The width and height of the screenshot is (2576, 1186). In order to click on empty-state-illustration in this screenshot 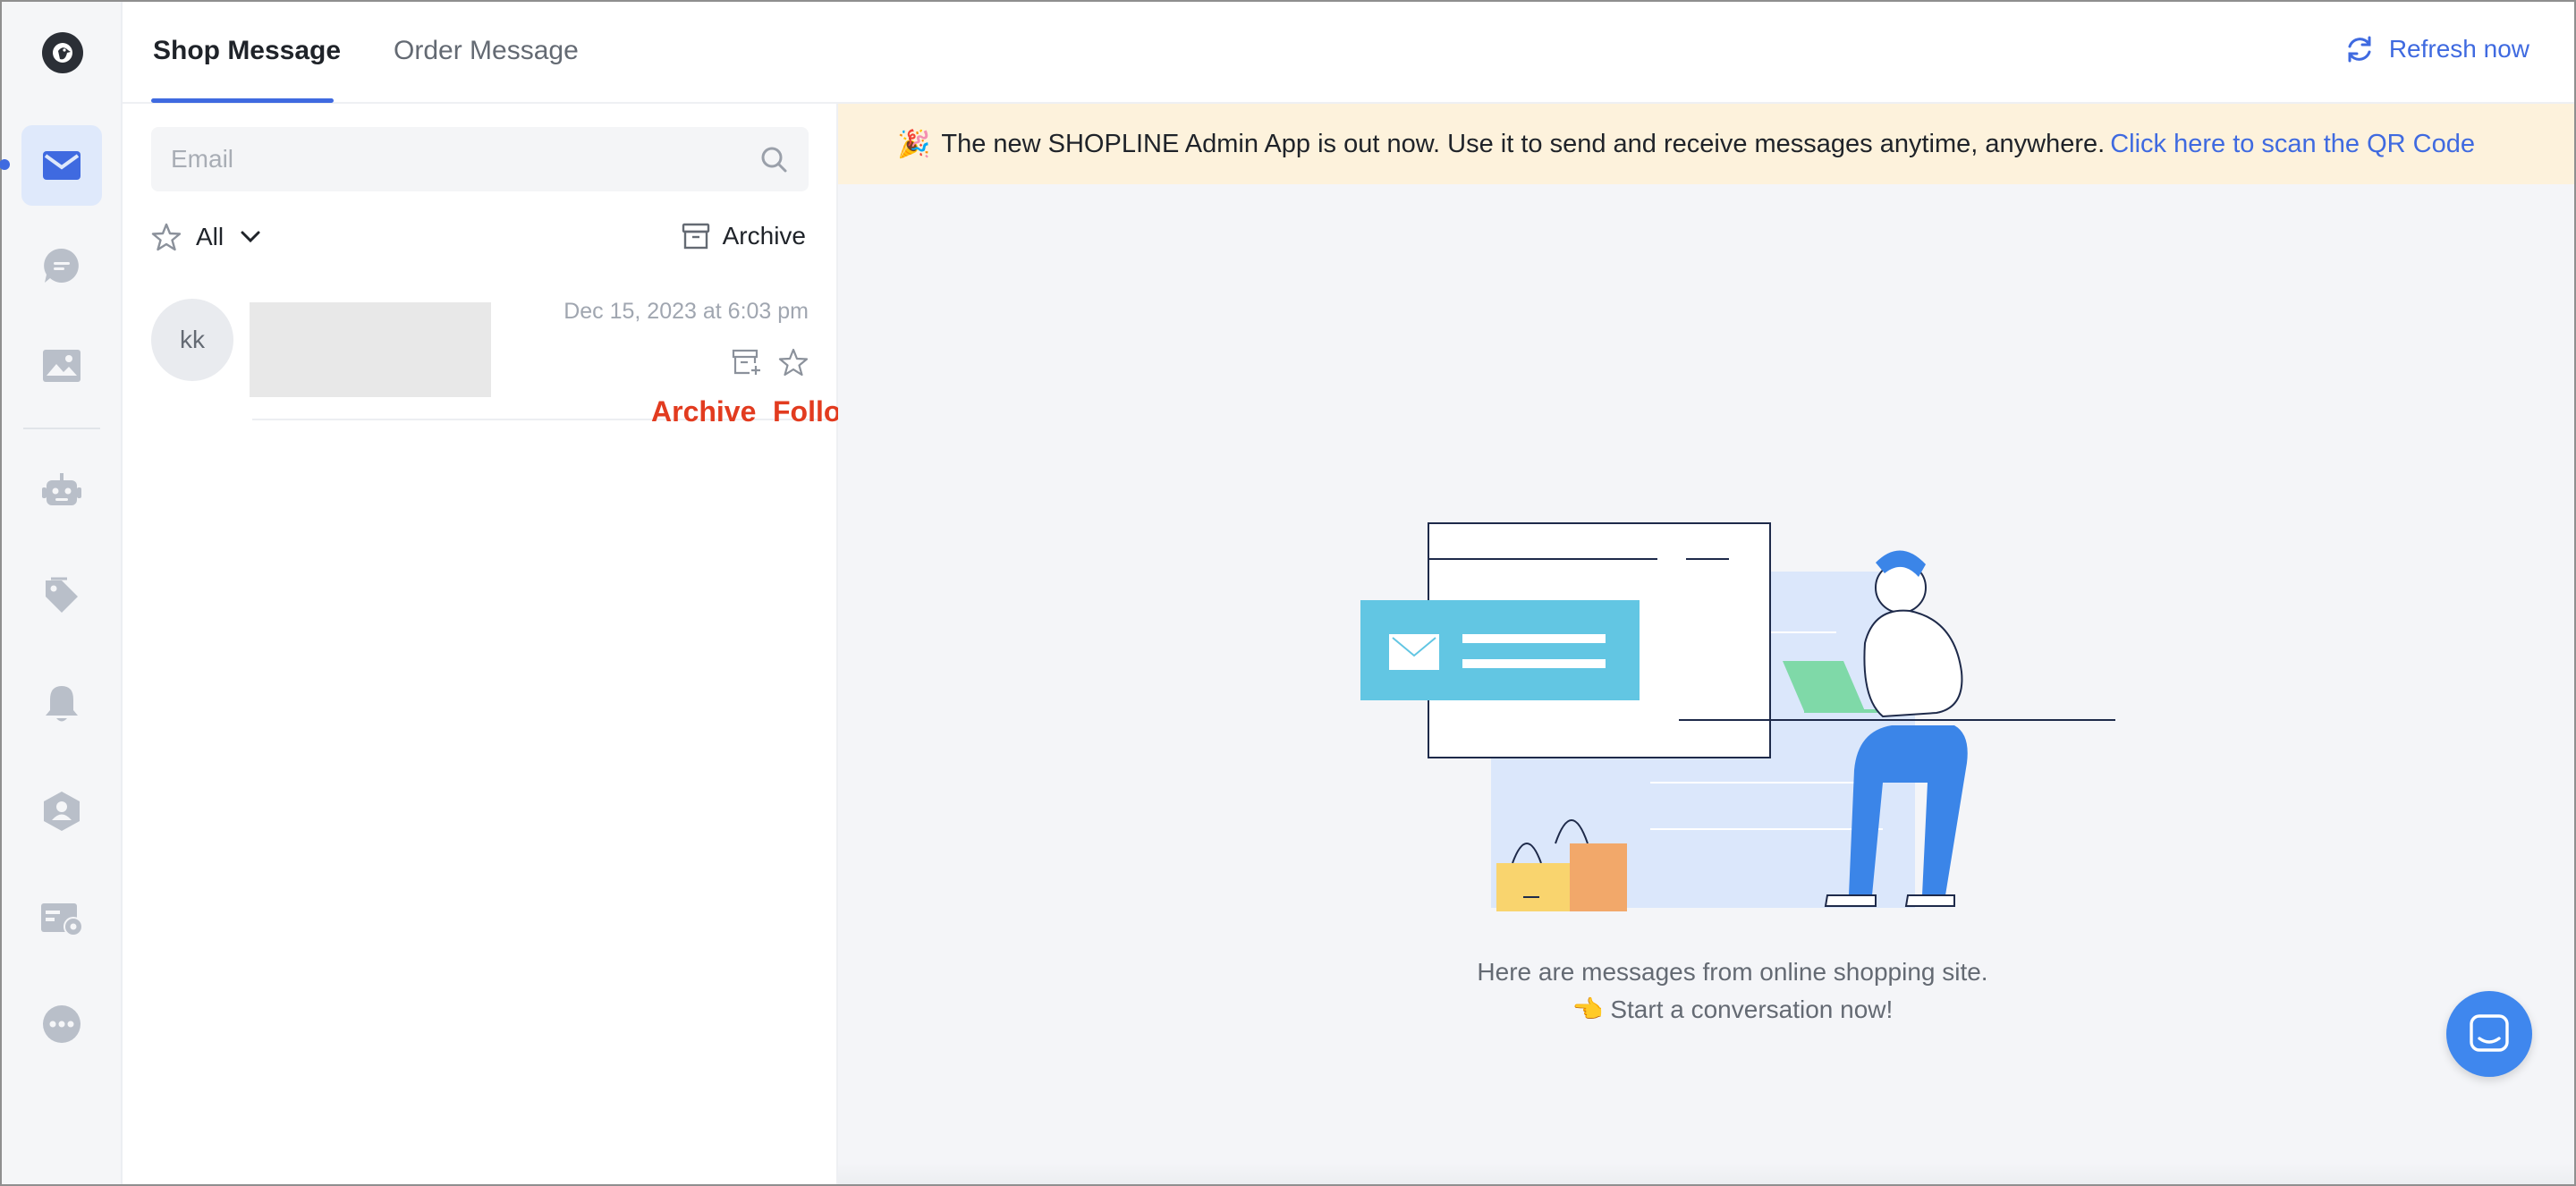, I will do `click(1737, 716)`.